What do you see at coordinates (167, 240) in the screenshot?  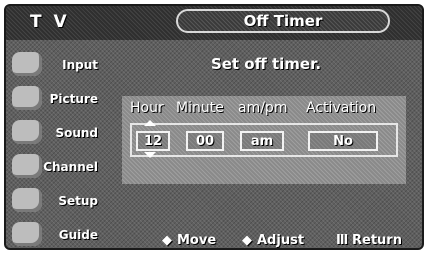 I see `move-icon: ◆` at bounding box center [167, 240].